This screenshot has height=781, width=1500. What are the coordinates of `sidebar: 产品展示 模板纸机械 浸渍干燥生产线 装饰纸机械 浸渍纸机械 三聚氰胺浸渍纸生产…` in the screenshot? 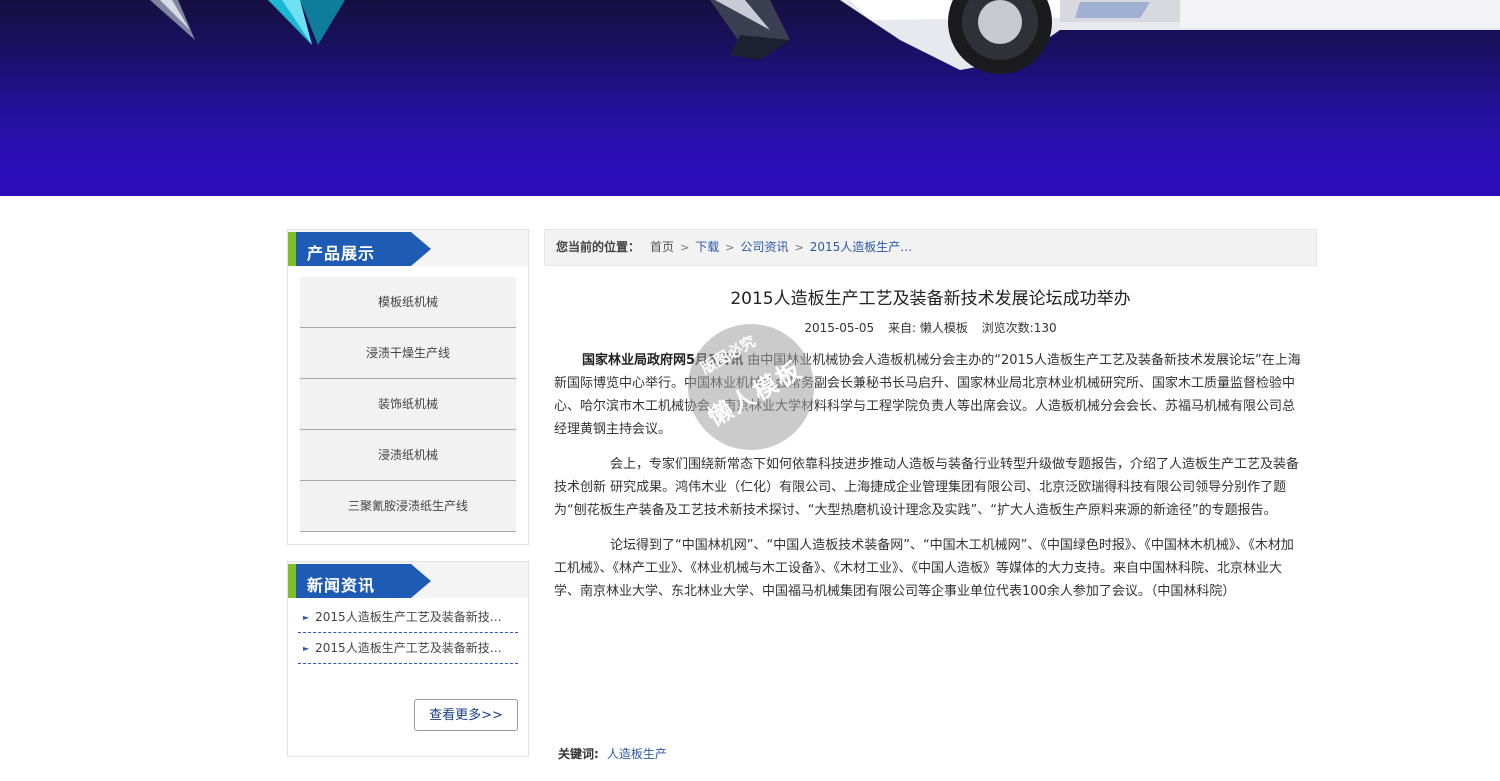 It's located at (408, 493).